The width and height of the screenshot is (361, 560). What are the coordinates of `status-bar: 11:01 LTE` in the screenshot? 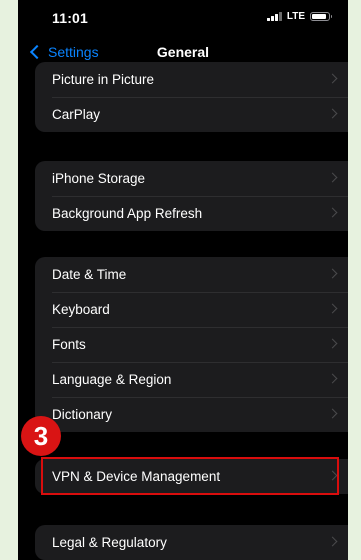 It's located at (183, 18).